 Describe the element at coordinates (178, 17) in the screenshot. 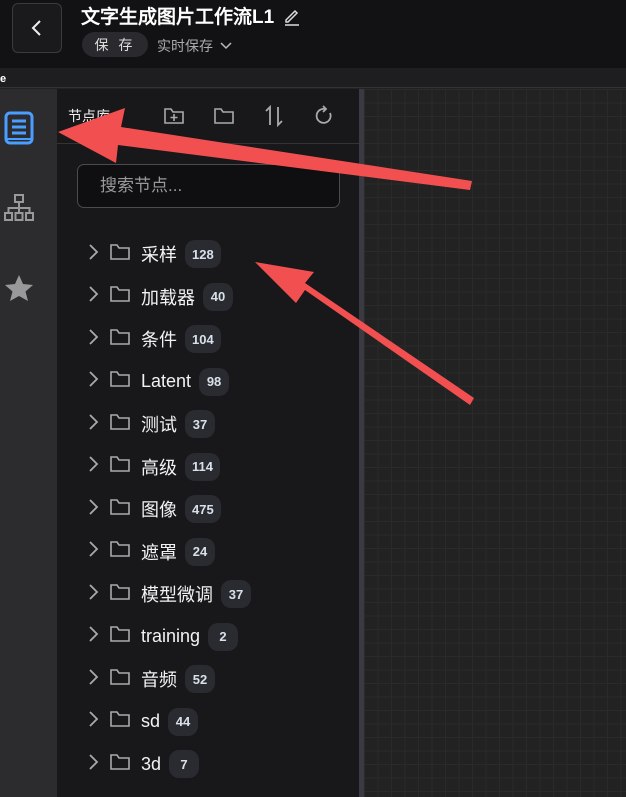

I see `workflow-title-text: 文字生成图片工作流L1` at that location.